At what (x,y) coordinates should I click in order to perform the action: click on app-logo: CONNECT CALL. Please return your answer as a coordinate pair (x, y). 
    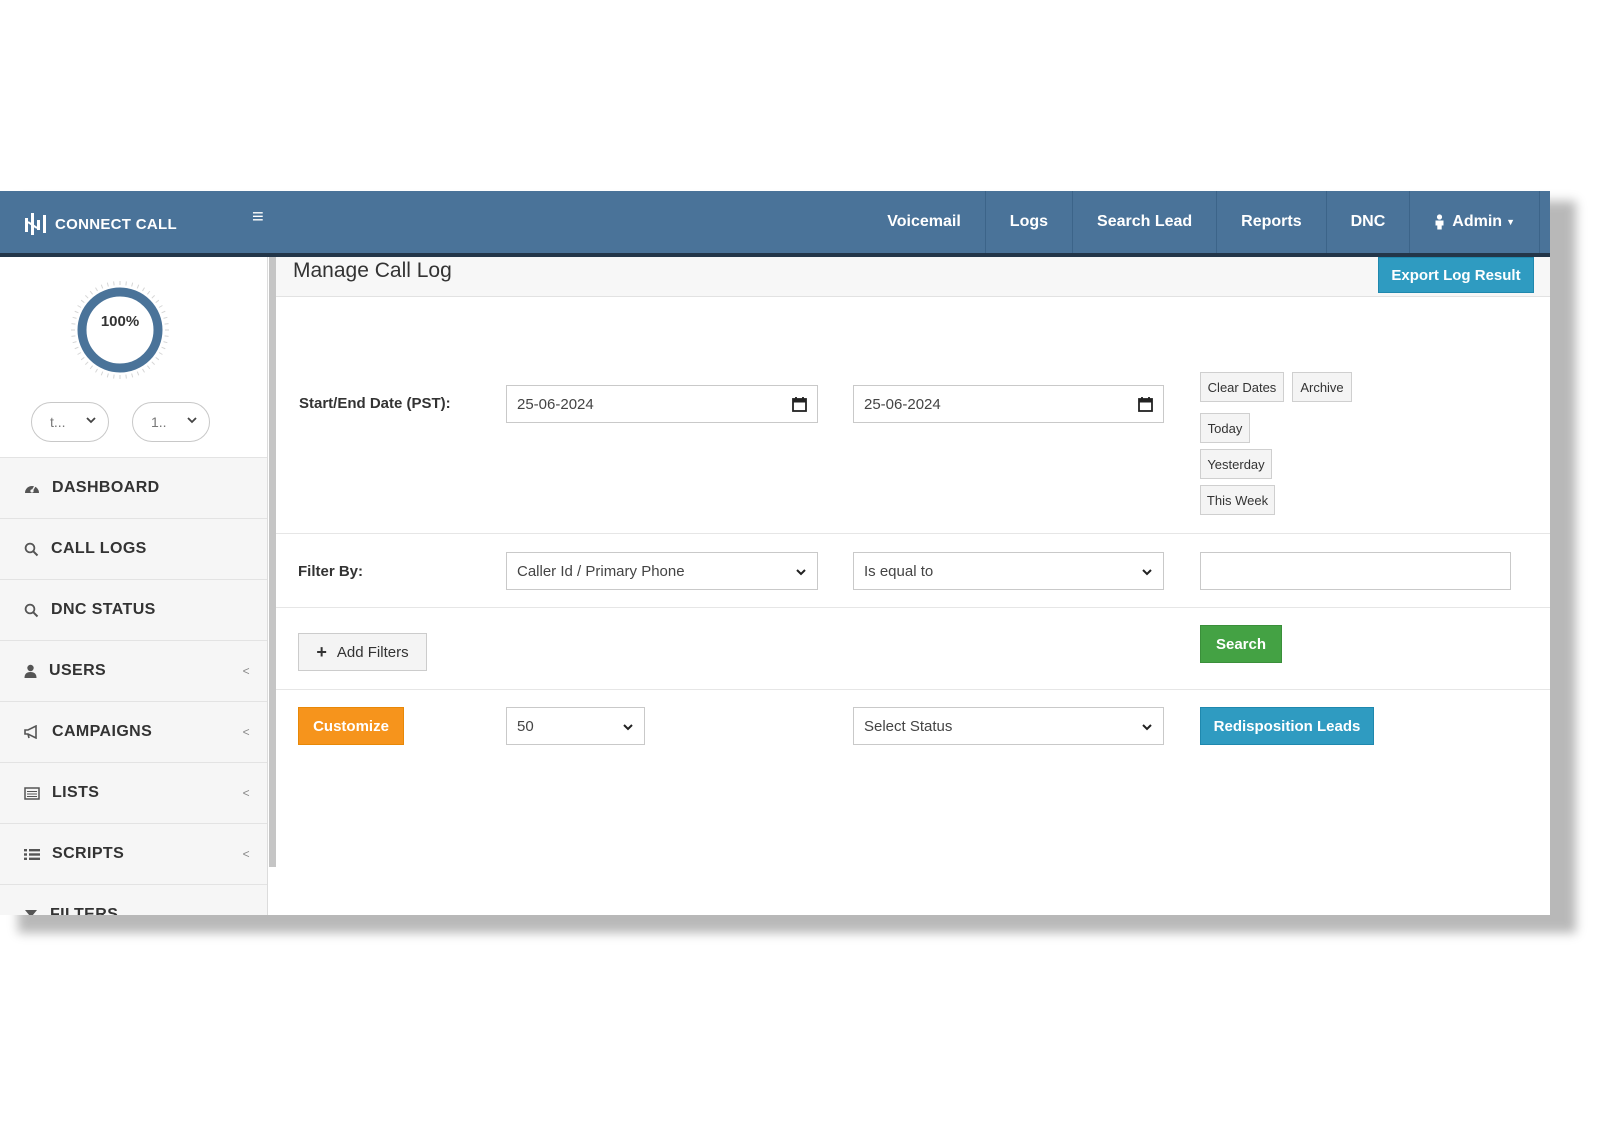
    Looking at the image, I should click on (100, 224).